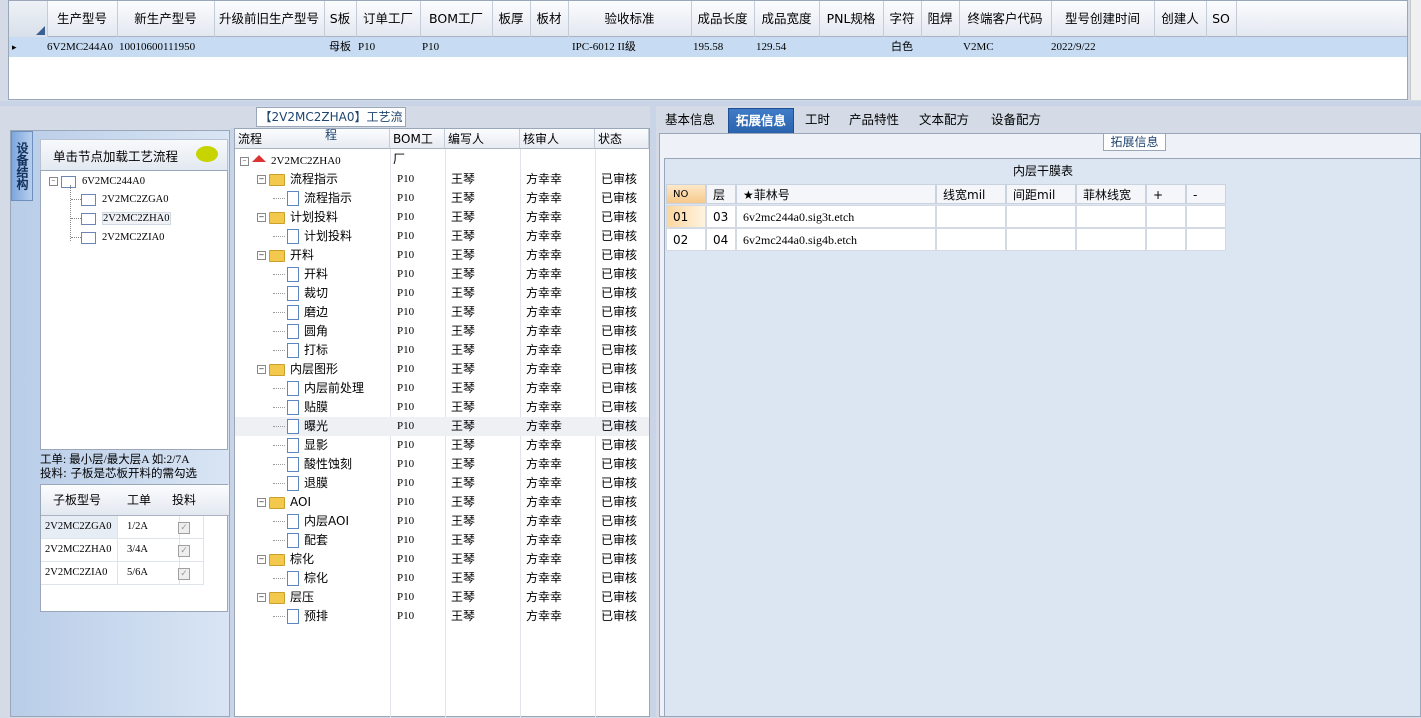 The width and height of the screenshot is (1421, 718). Describe the element at coordinates (120, 200) in the screenshot. I see `tree-node-zga0: 2V2MC2ZGA0` at that location.